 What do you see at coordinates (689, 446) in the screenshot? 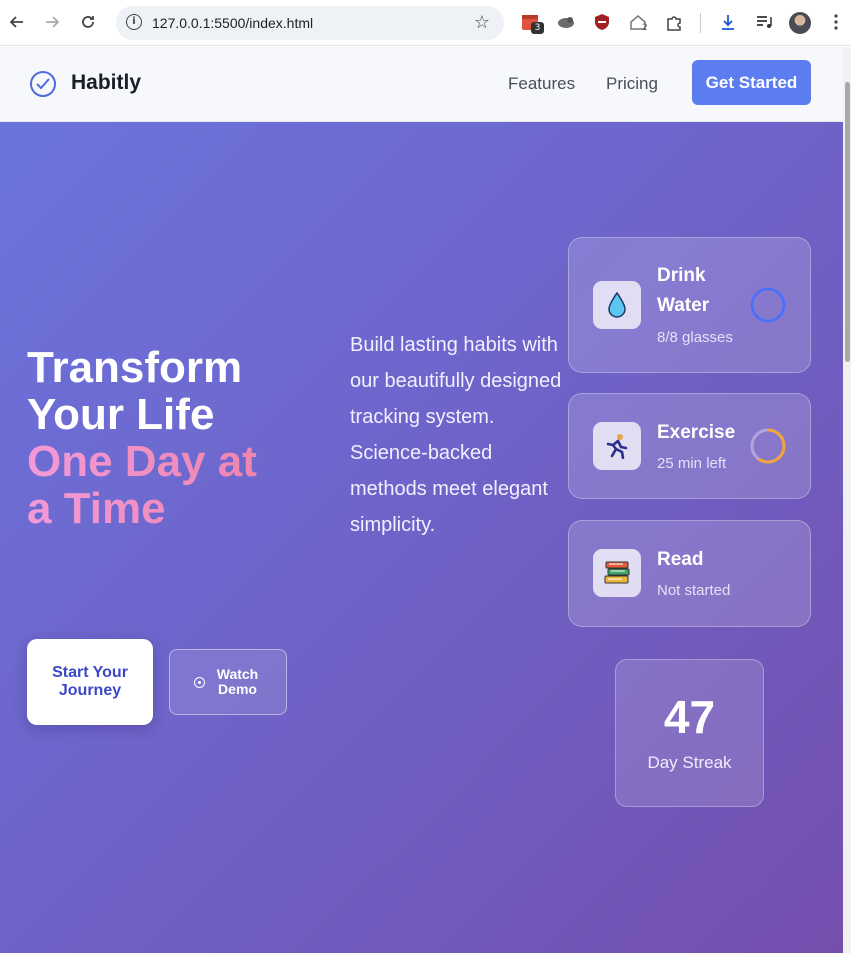
I see `habit-card-exercise: Exercise 25 min left` at bounding box center [689, 446].